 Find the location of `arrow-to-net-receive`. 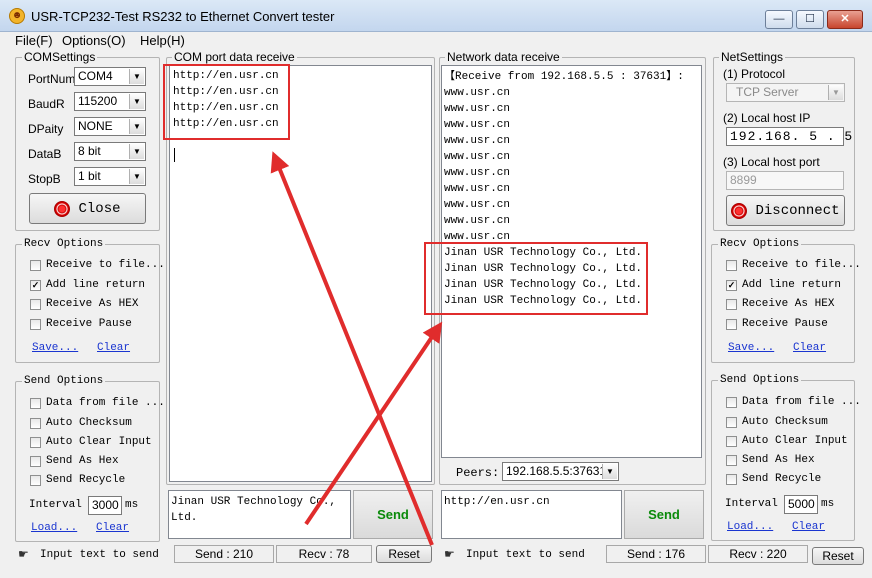

arrow-to-net-receive is located at coordinates (373, 423).